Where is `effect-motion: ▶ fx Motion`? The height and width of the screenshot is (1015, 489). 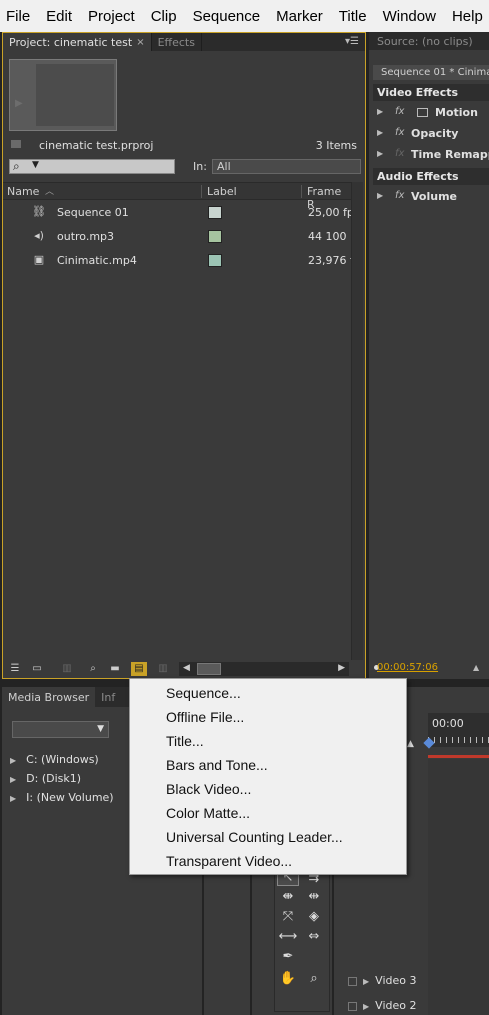 effect-motion: ▶ fx Motion is located at coordinates (431, 114).